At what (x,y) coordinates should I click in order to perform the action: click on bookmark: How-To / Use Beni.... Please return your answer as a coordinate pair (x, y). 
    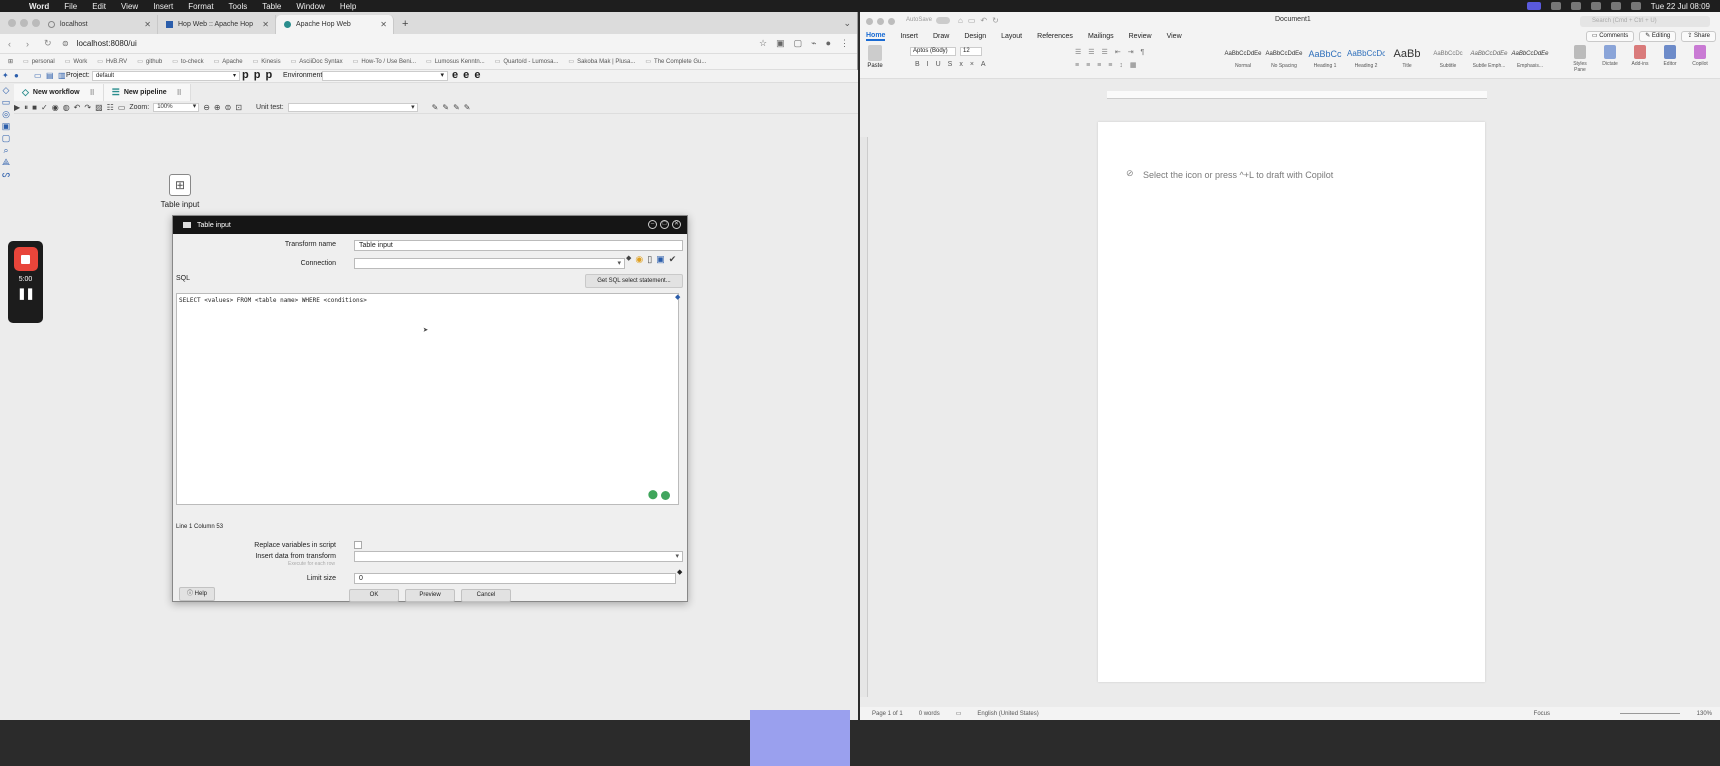
    Looking at the image, I should click on (384, 61).